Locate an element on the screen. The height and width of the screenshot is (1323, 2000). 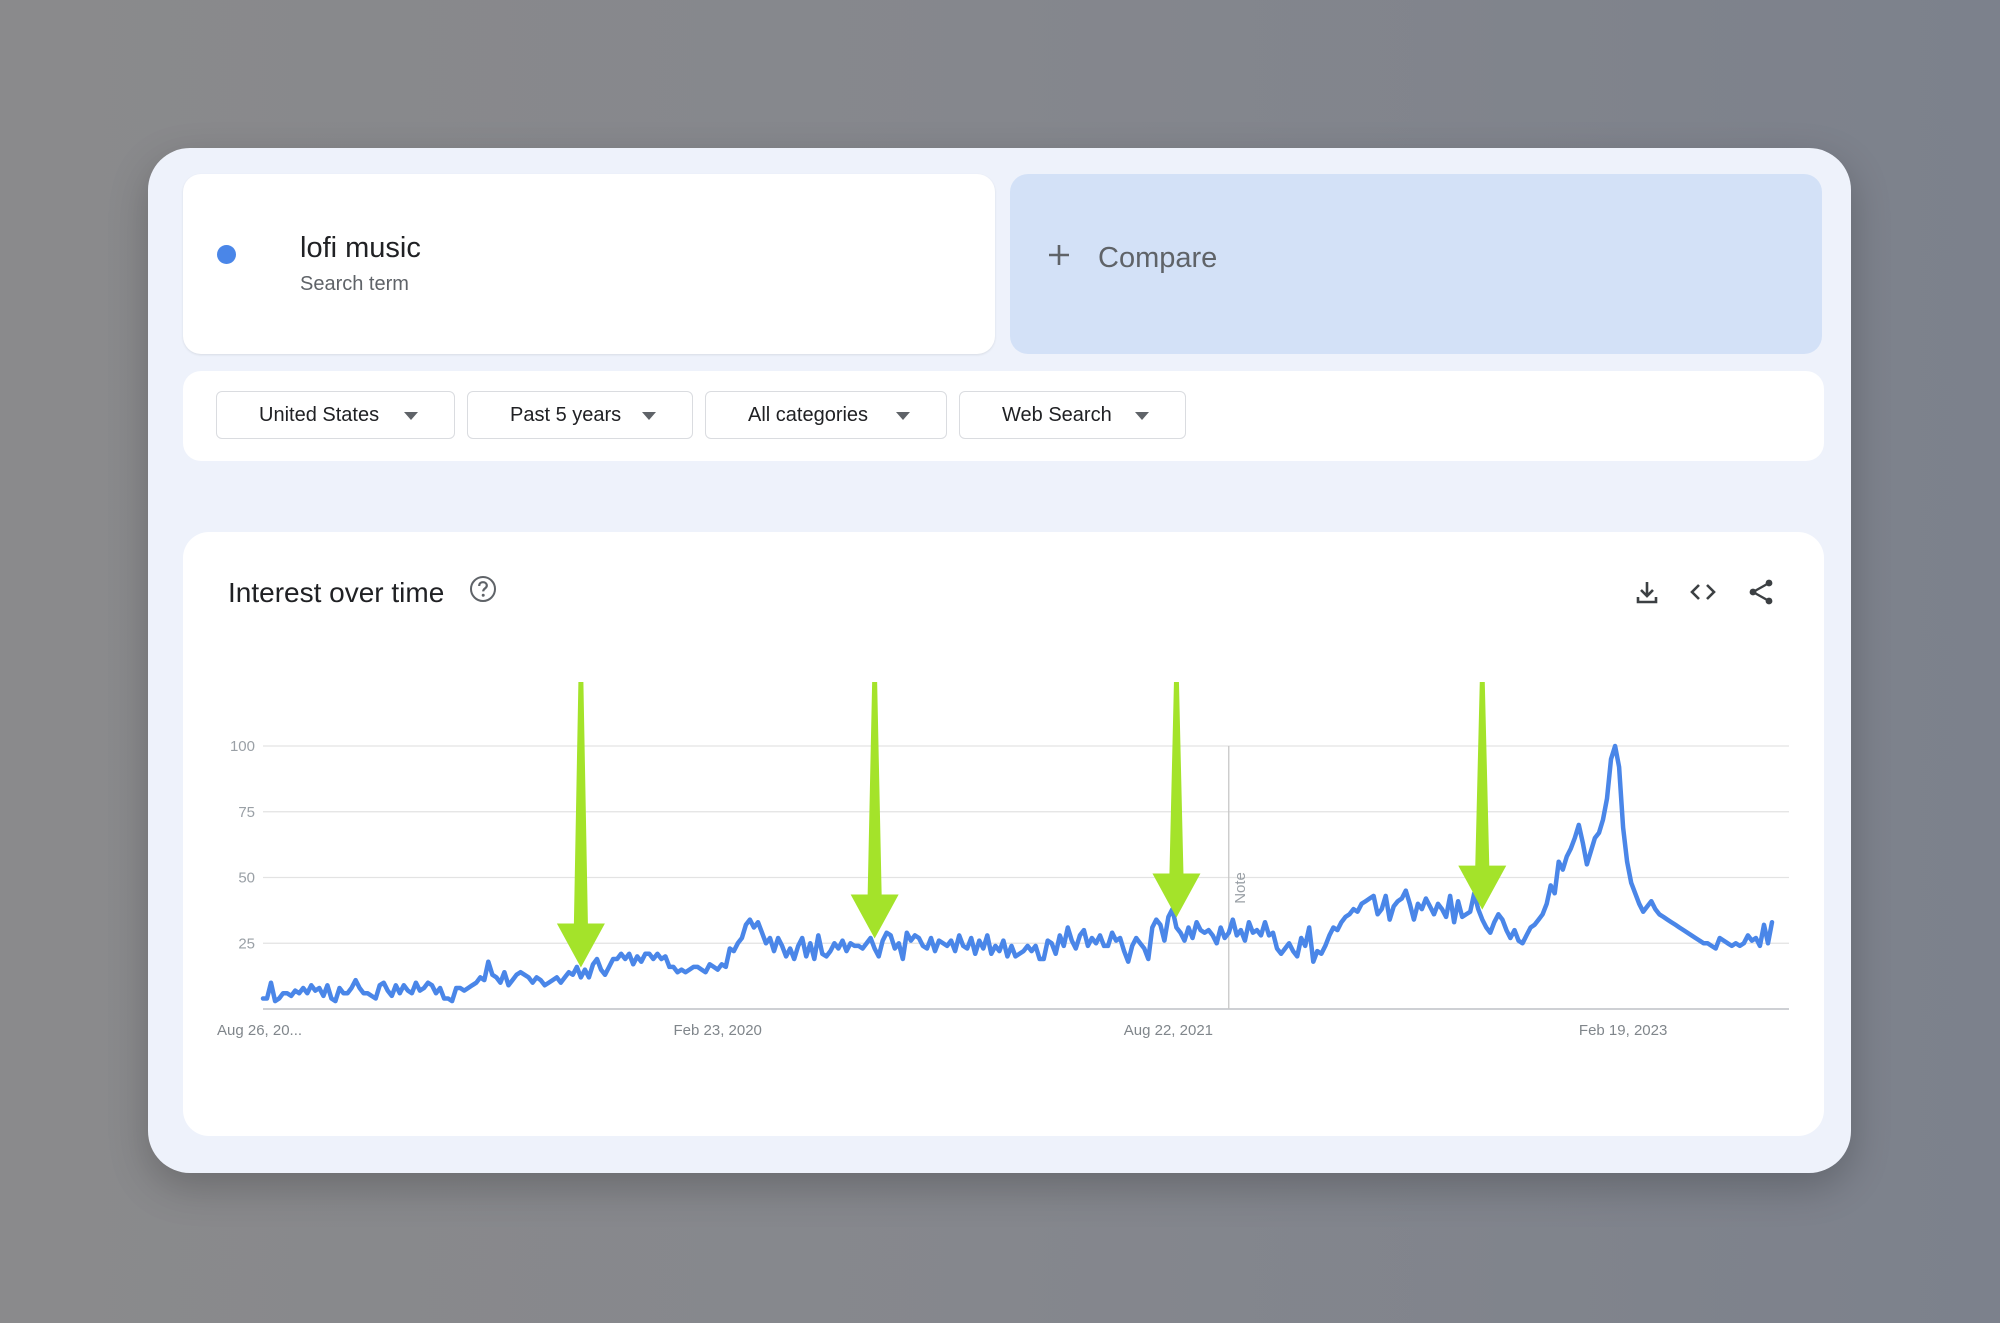
x-tick-label: Feb 19, 2023 is located at coordinates (1623, 1030).